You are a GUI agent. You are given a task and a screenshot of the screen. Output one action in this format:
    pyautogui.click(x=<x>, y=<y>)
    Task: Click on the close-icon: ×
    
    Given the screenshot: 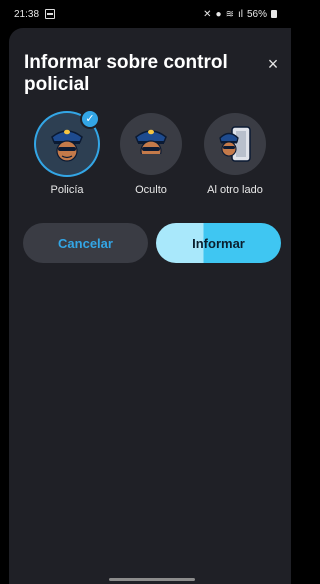 What is the action you would take?
    pyautogui.click(x=273, y=64)
    